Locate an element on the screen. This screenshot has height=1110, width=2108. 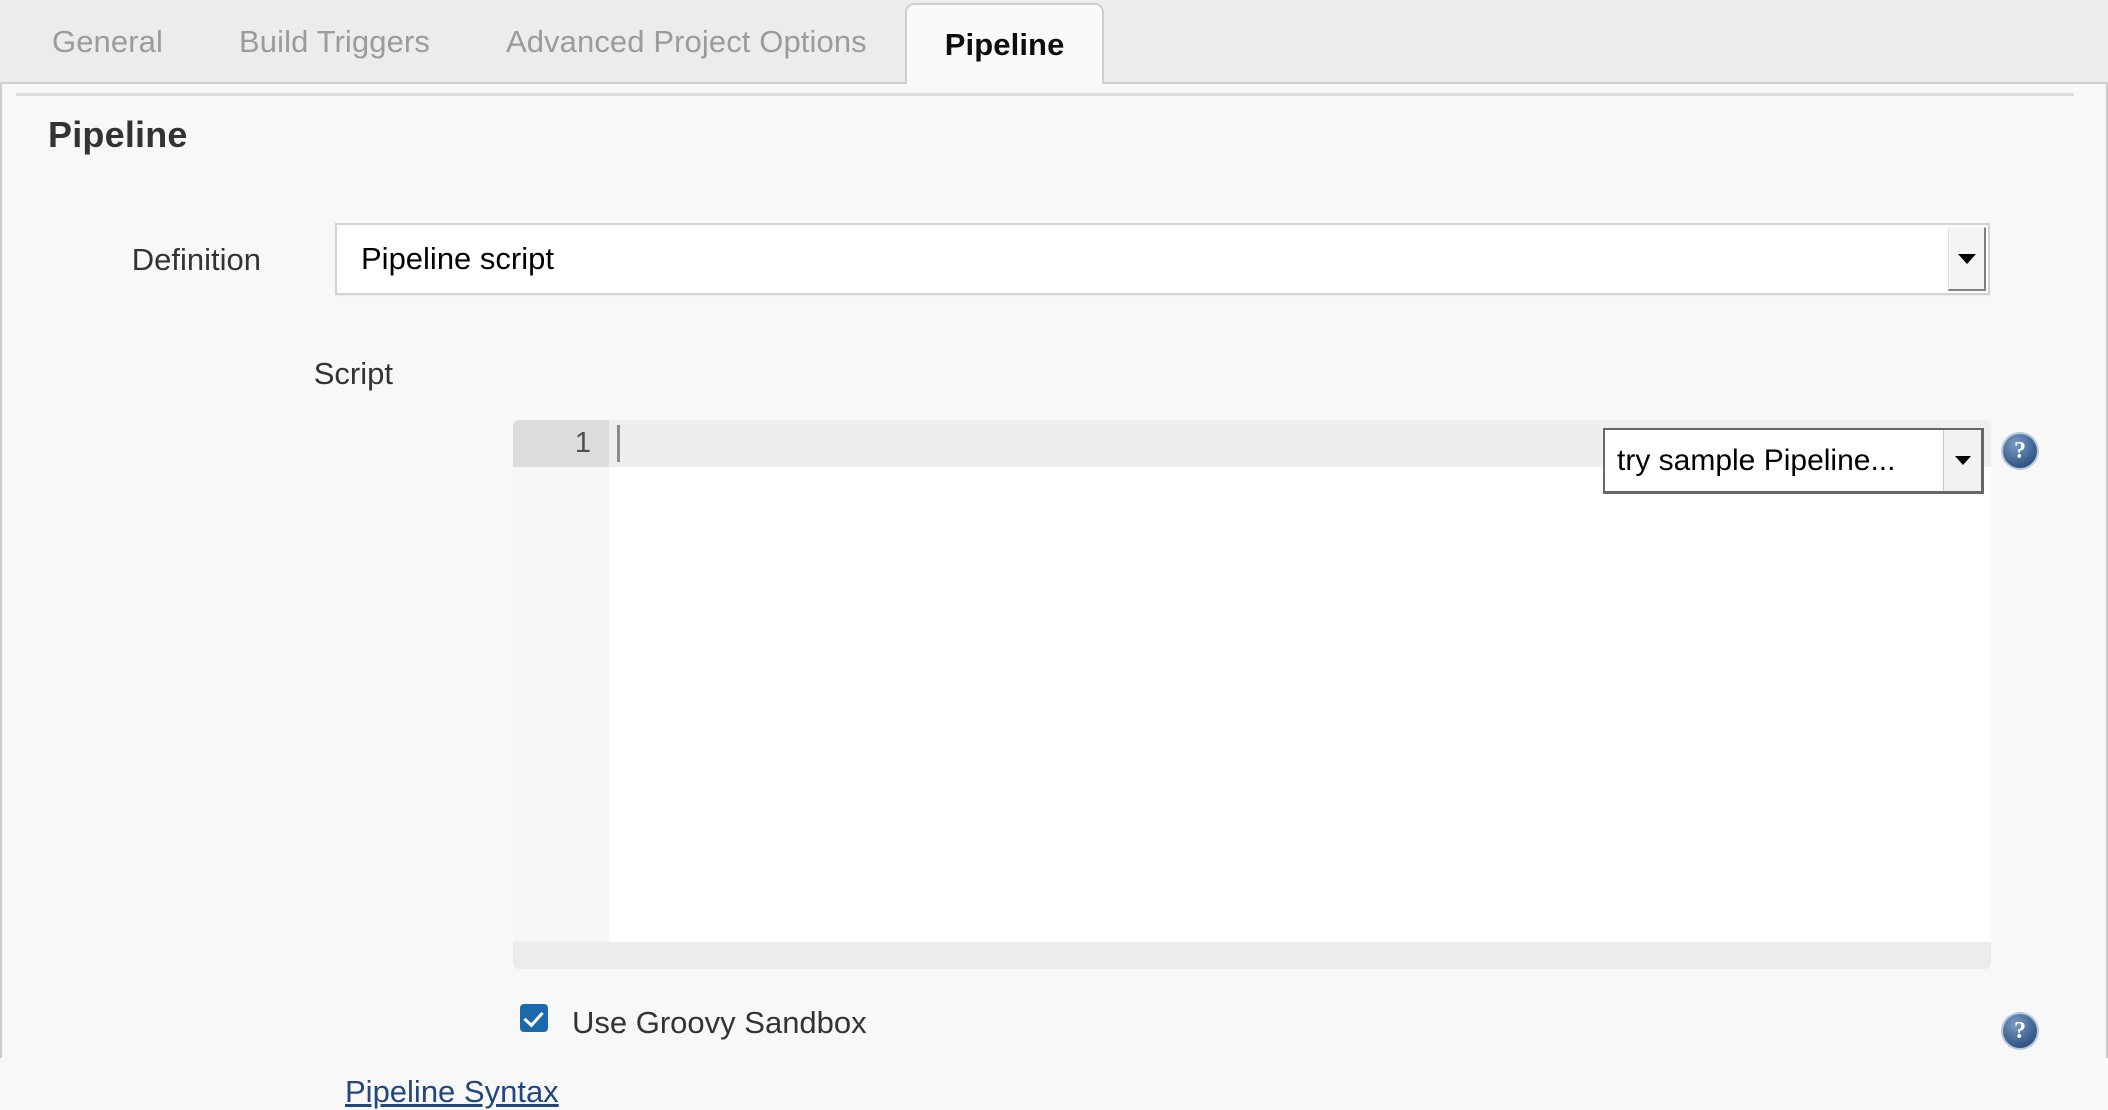
definition-select-value: Pipeline script is located at coordinates (457, 258).